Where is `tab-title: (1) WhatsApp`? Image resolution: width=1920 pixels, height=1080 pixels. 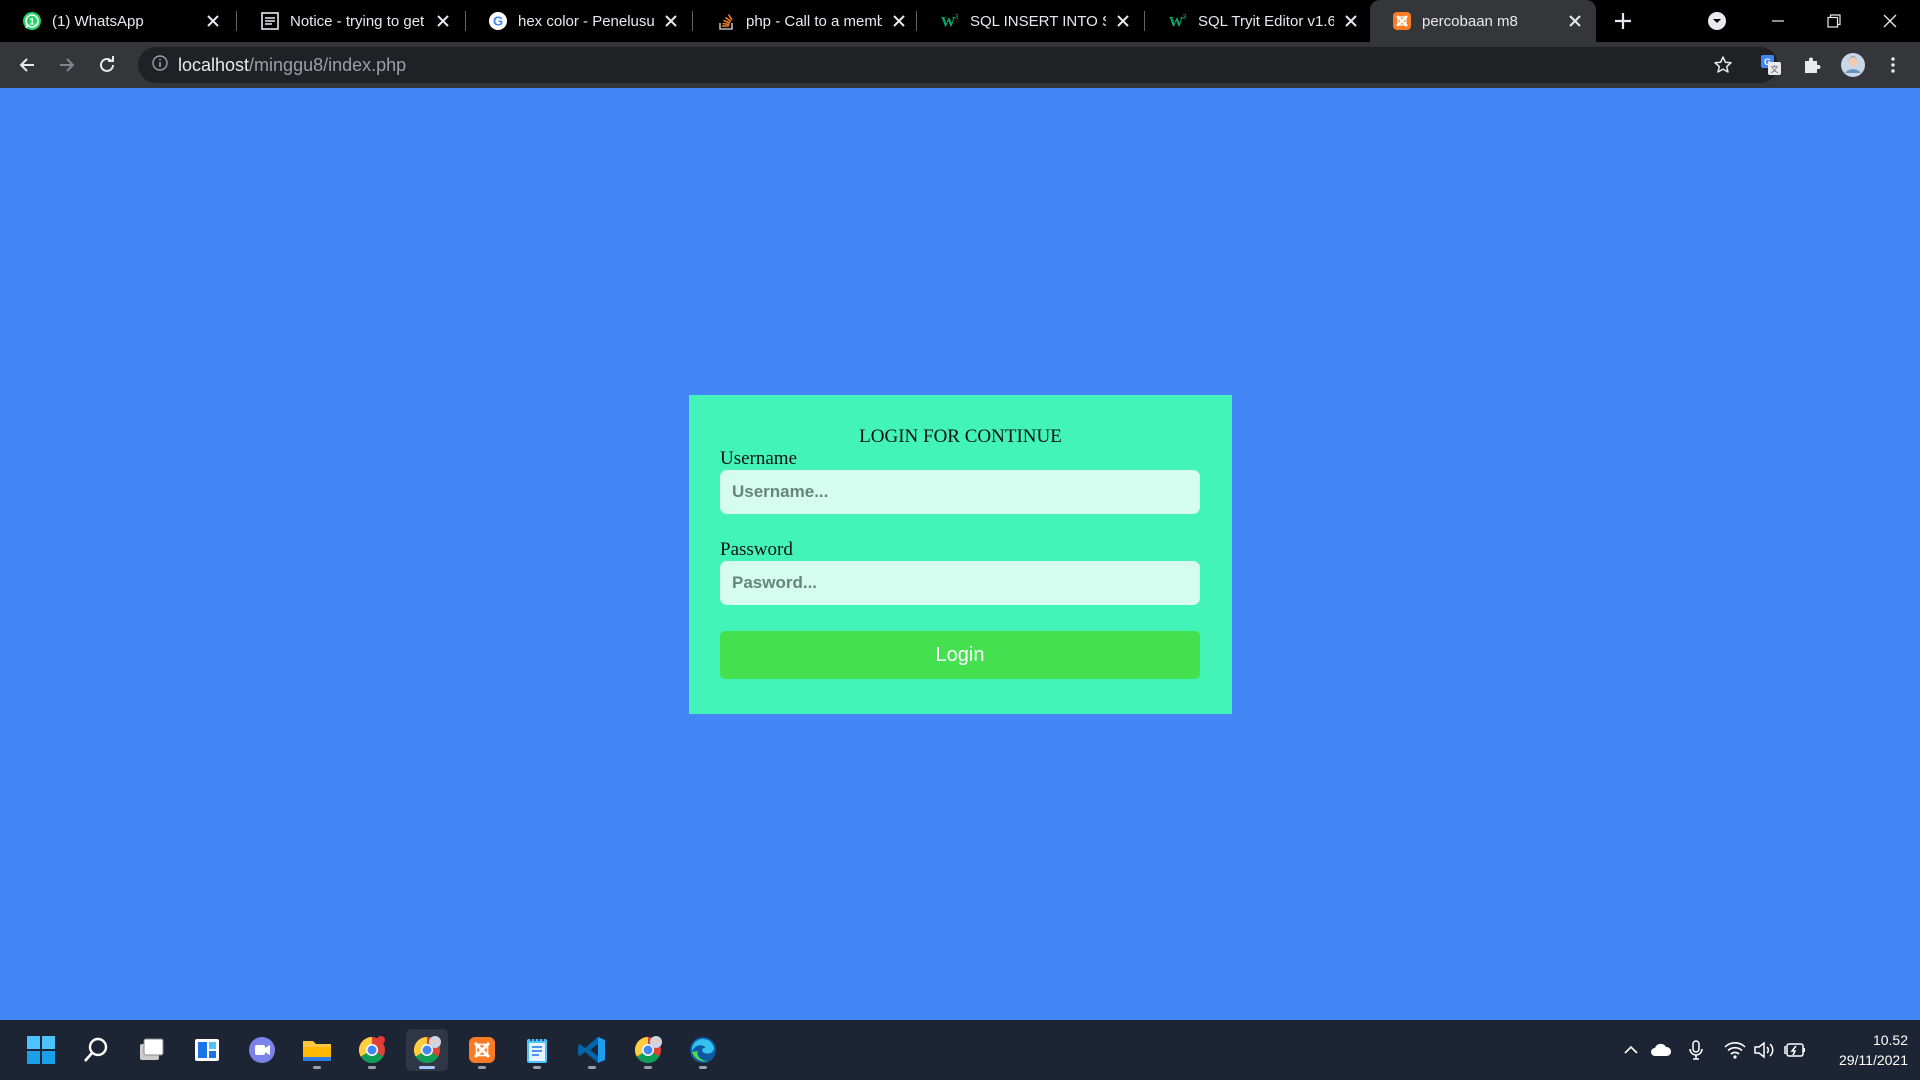 tab-title: (1) WhatsApp is located at coordinates (98, 21).